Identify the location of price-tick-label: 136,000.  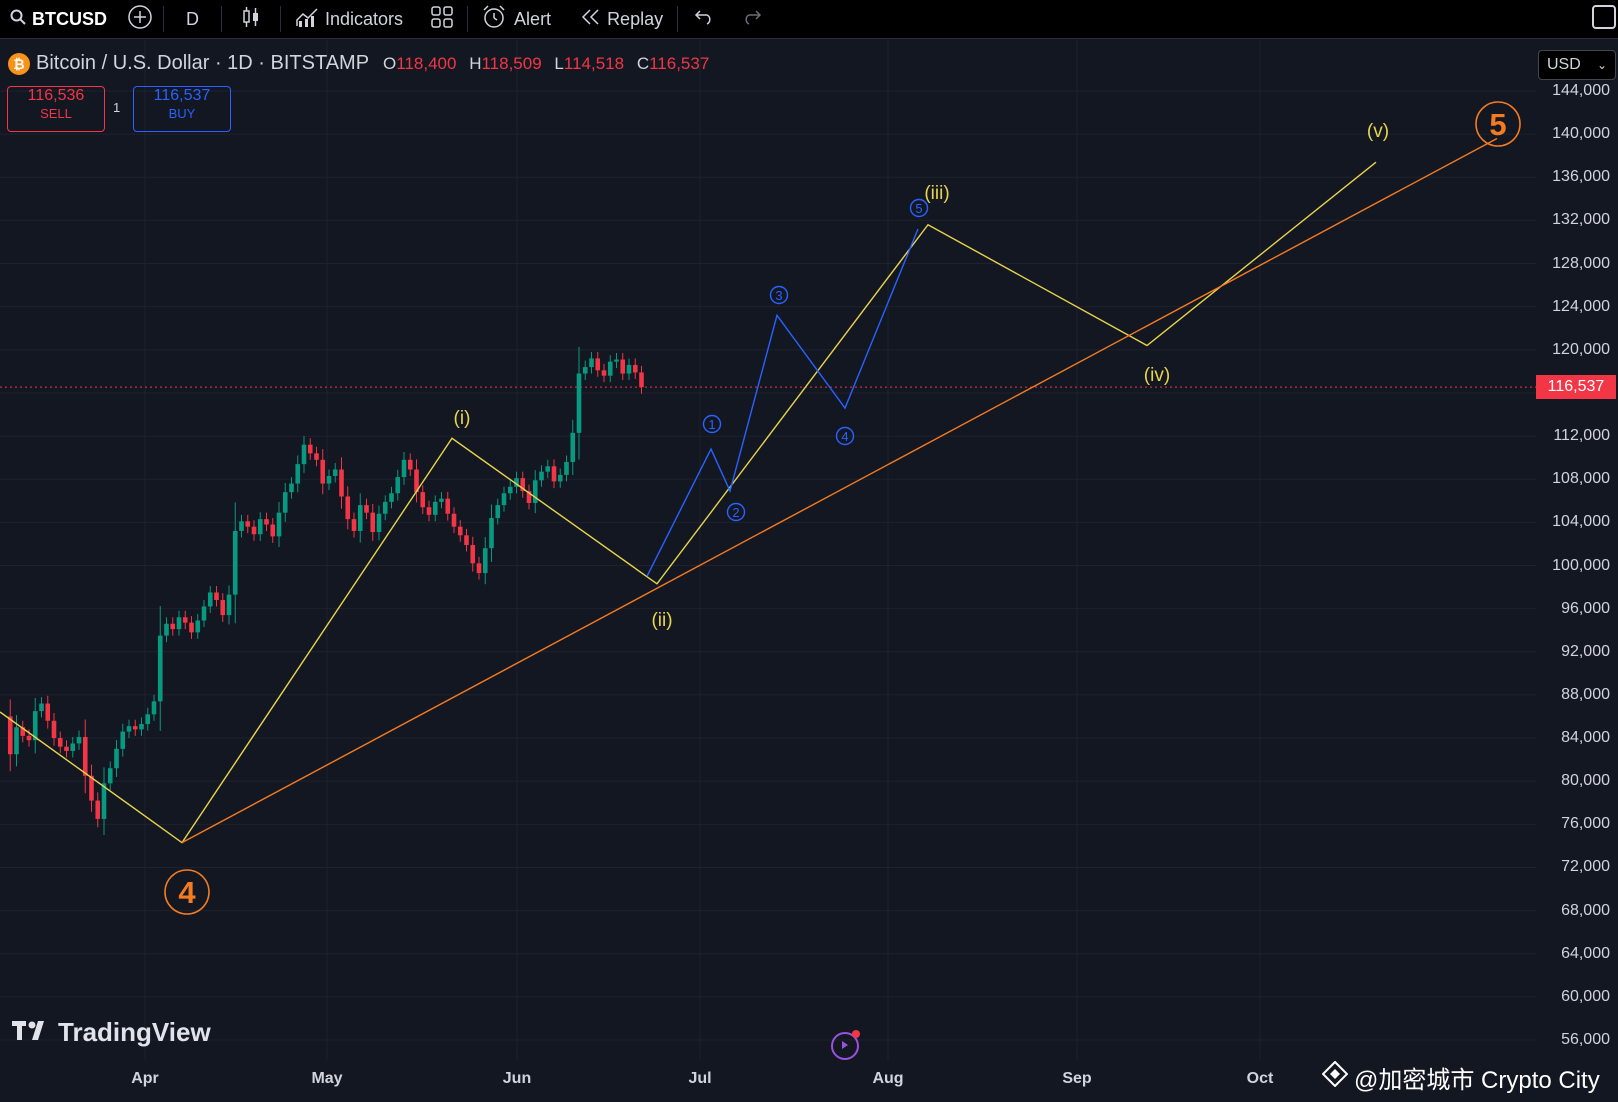
(1581, 177).